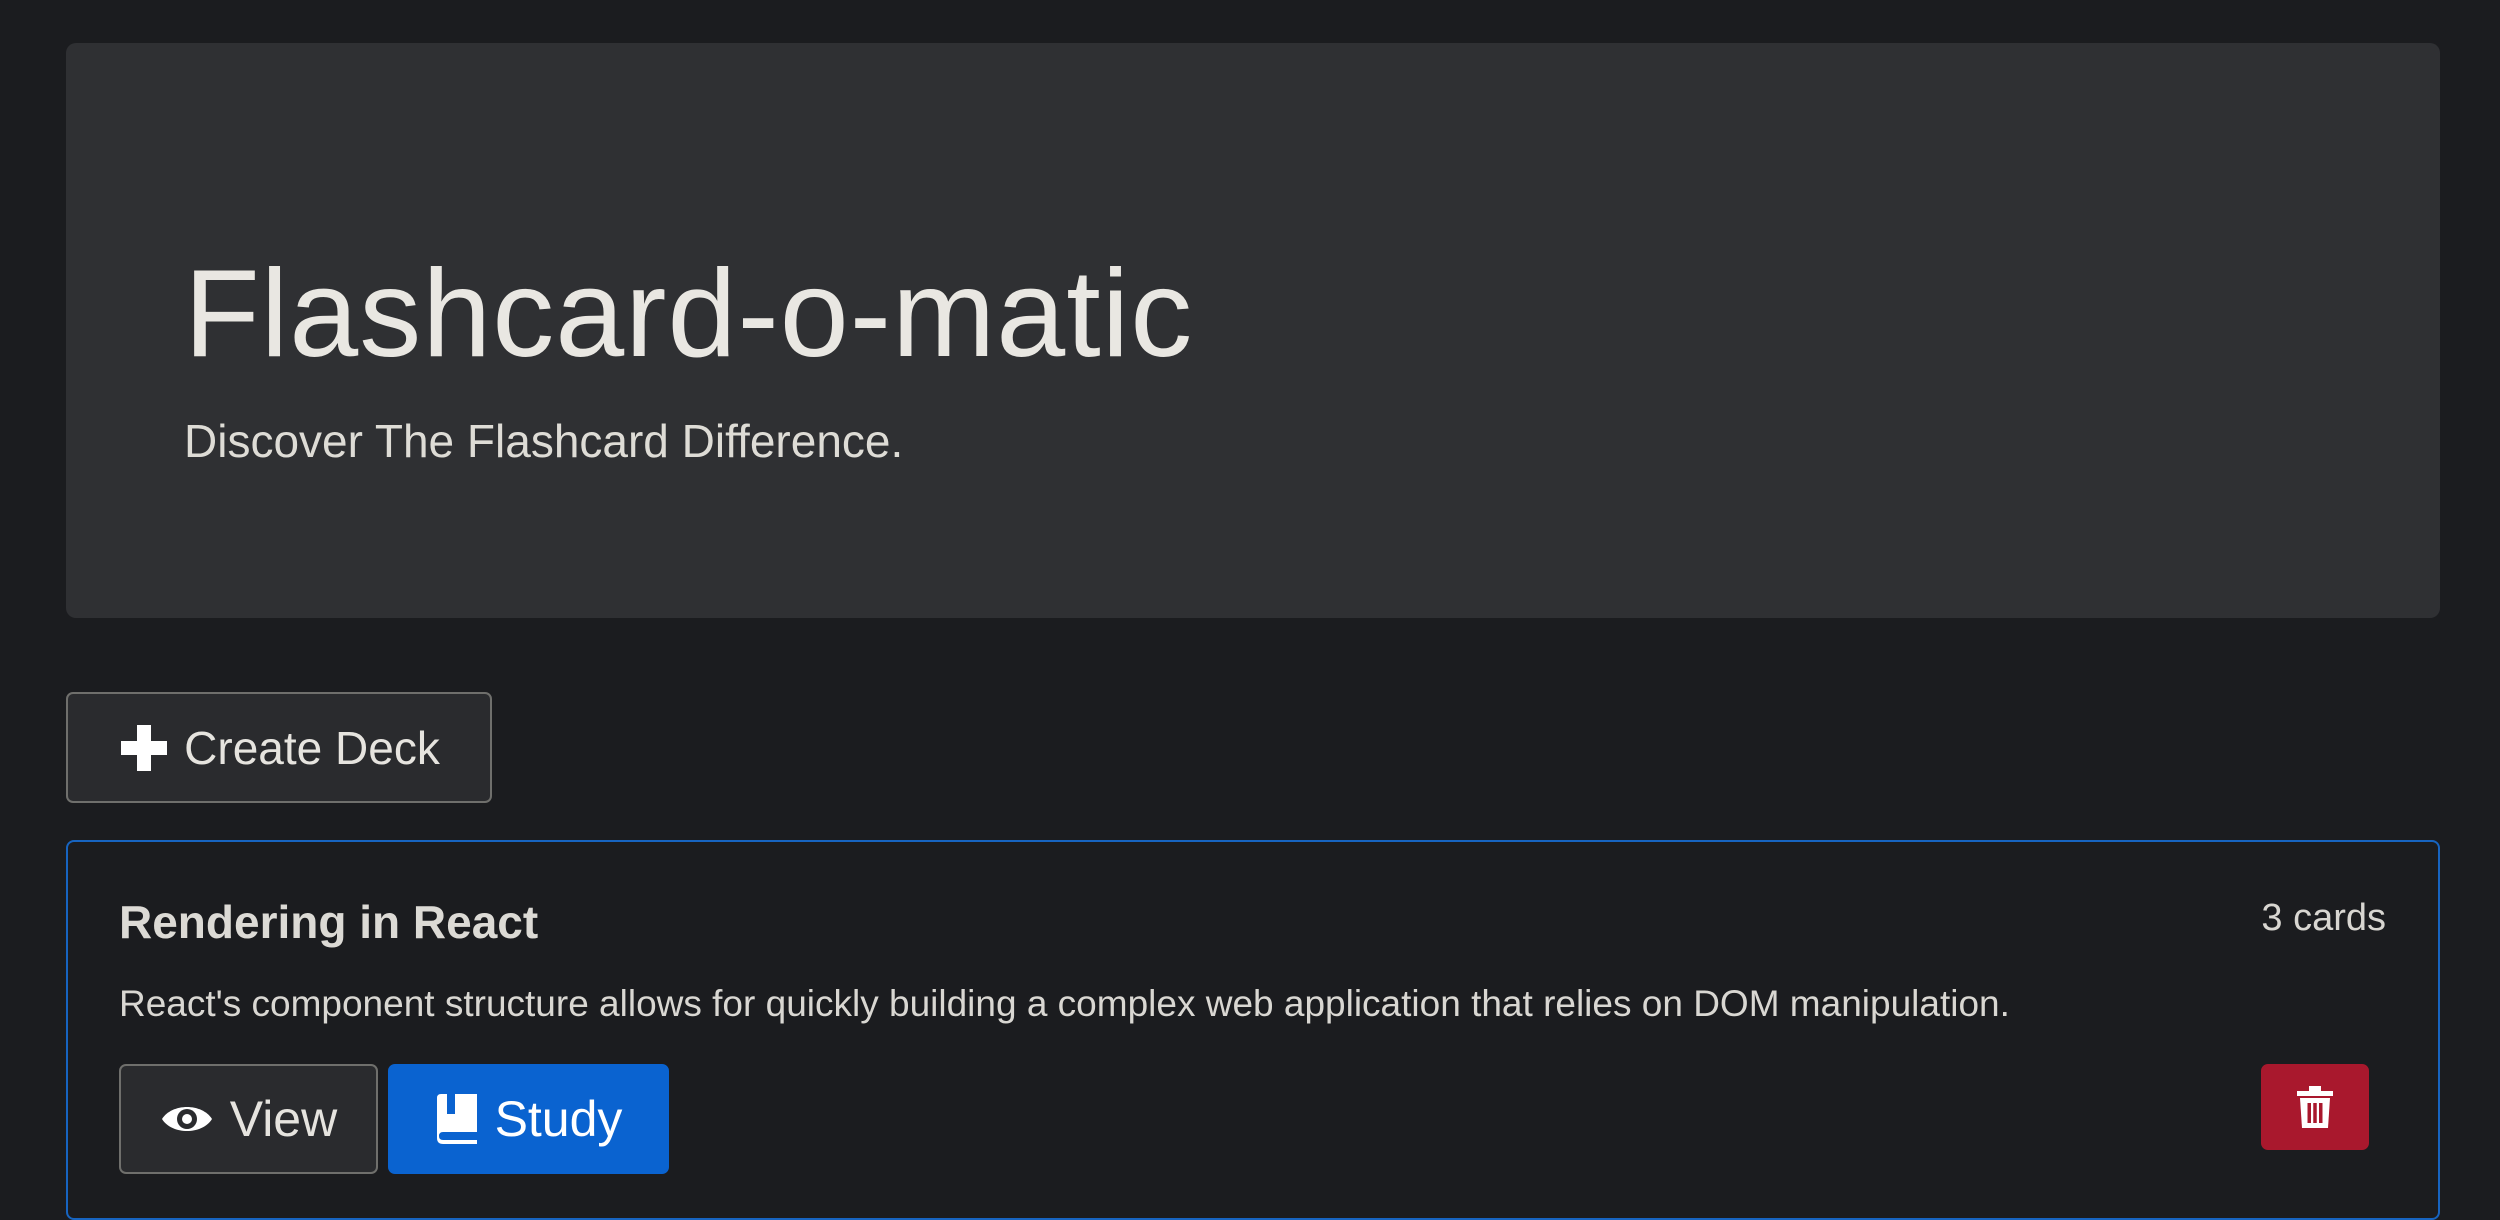  What do you see at coordinates (144, 748) in the screenshot?
I see `plus-icon` at bounding box center [144, 748].